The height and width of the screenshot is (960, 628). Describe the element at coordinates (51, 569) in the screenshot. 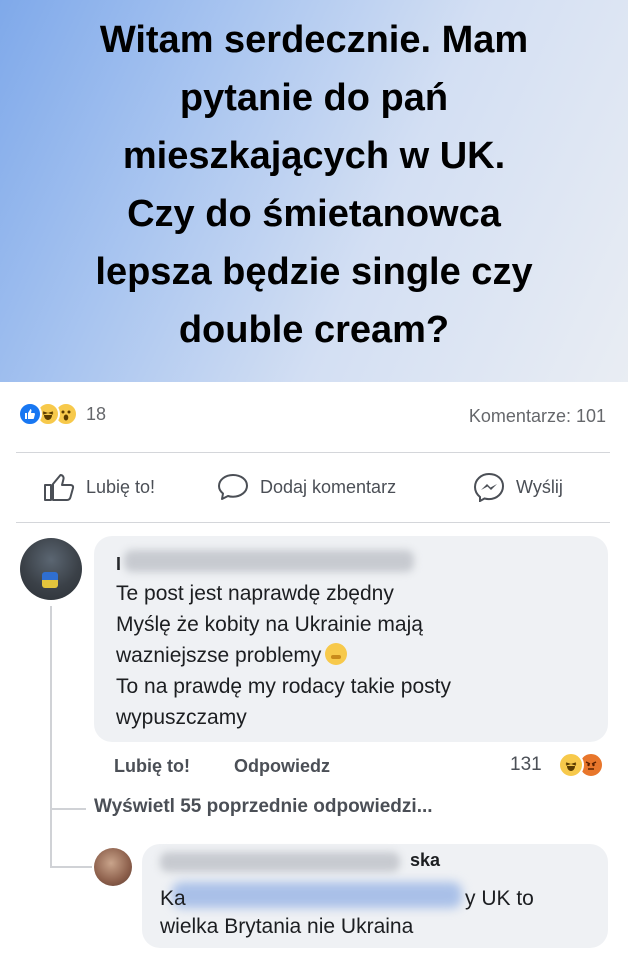

I see `commenter-avatar` at that location.